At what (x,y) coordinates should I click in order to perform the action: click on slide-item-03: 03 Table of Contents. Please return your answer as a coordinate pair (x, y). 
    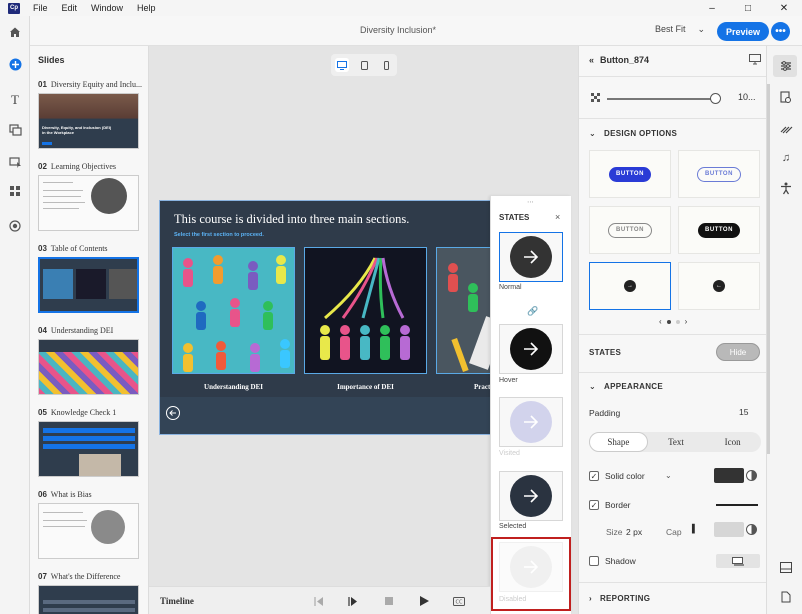
    Looking at the image, I should click on (90, 278).